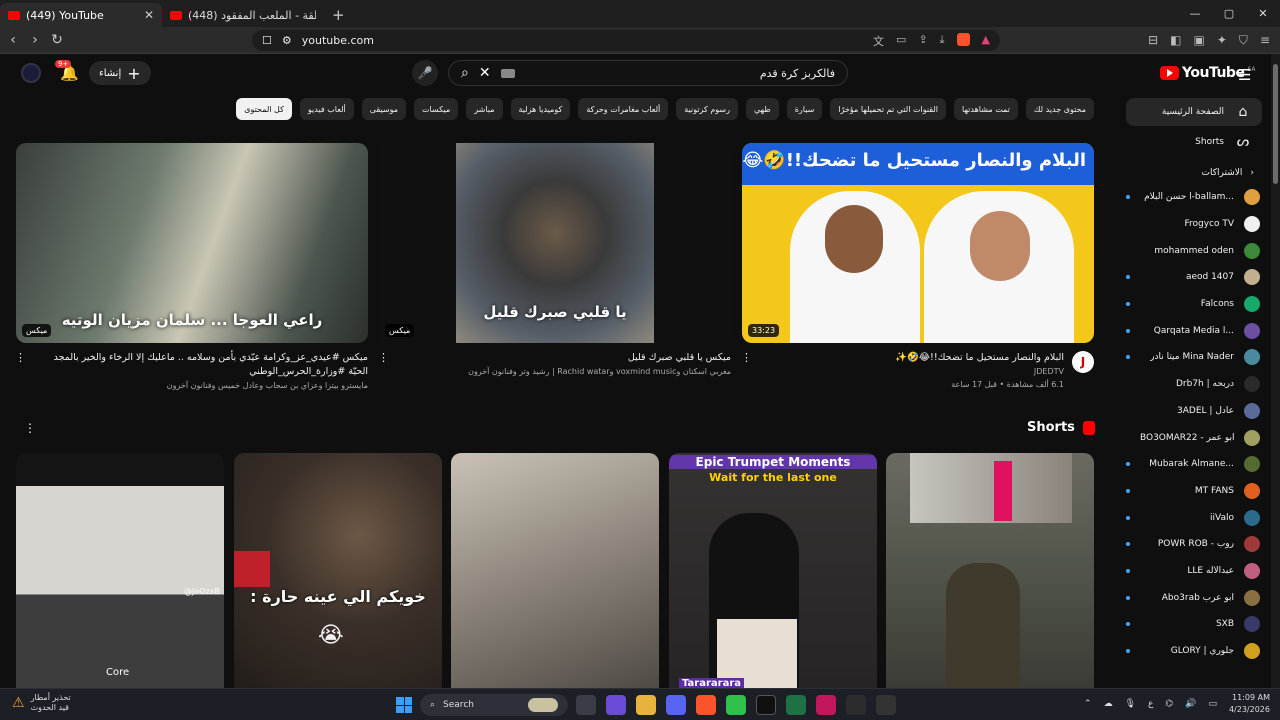 Image resolution: width=1280 pixels, height=720 pixels. What do you see at coordinates (494, 705) in the screenshot?
I see `taskbar-search: ⌕ Search` at bounding box center [494, 705].